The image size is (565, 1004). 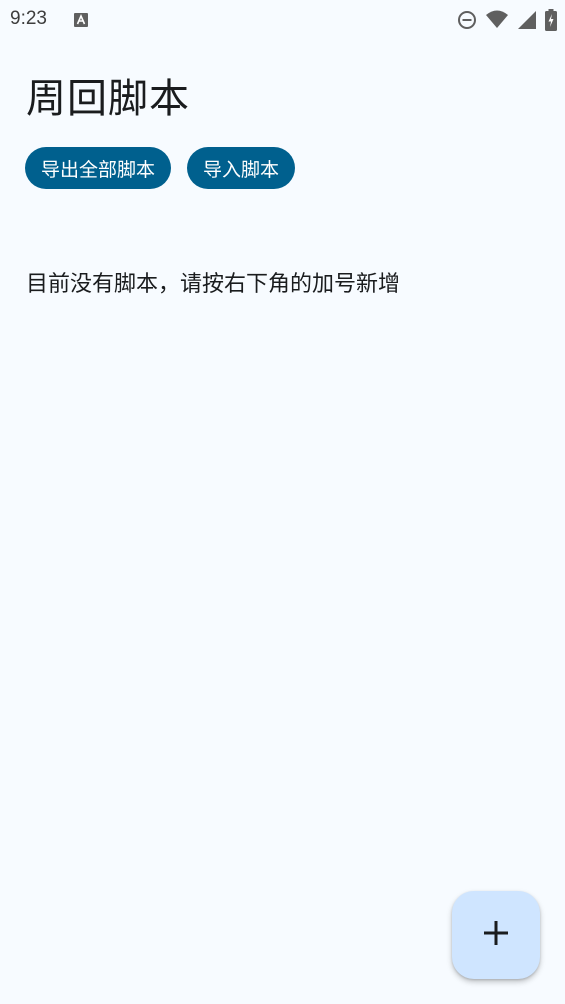 What do you see at coordinates (467, 22) in the screenshot?
I see `do-not-disturb-icon` at bounding box center [467, 22].